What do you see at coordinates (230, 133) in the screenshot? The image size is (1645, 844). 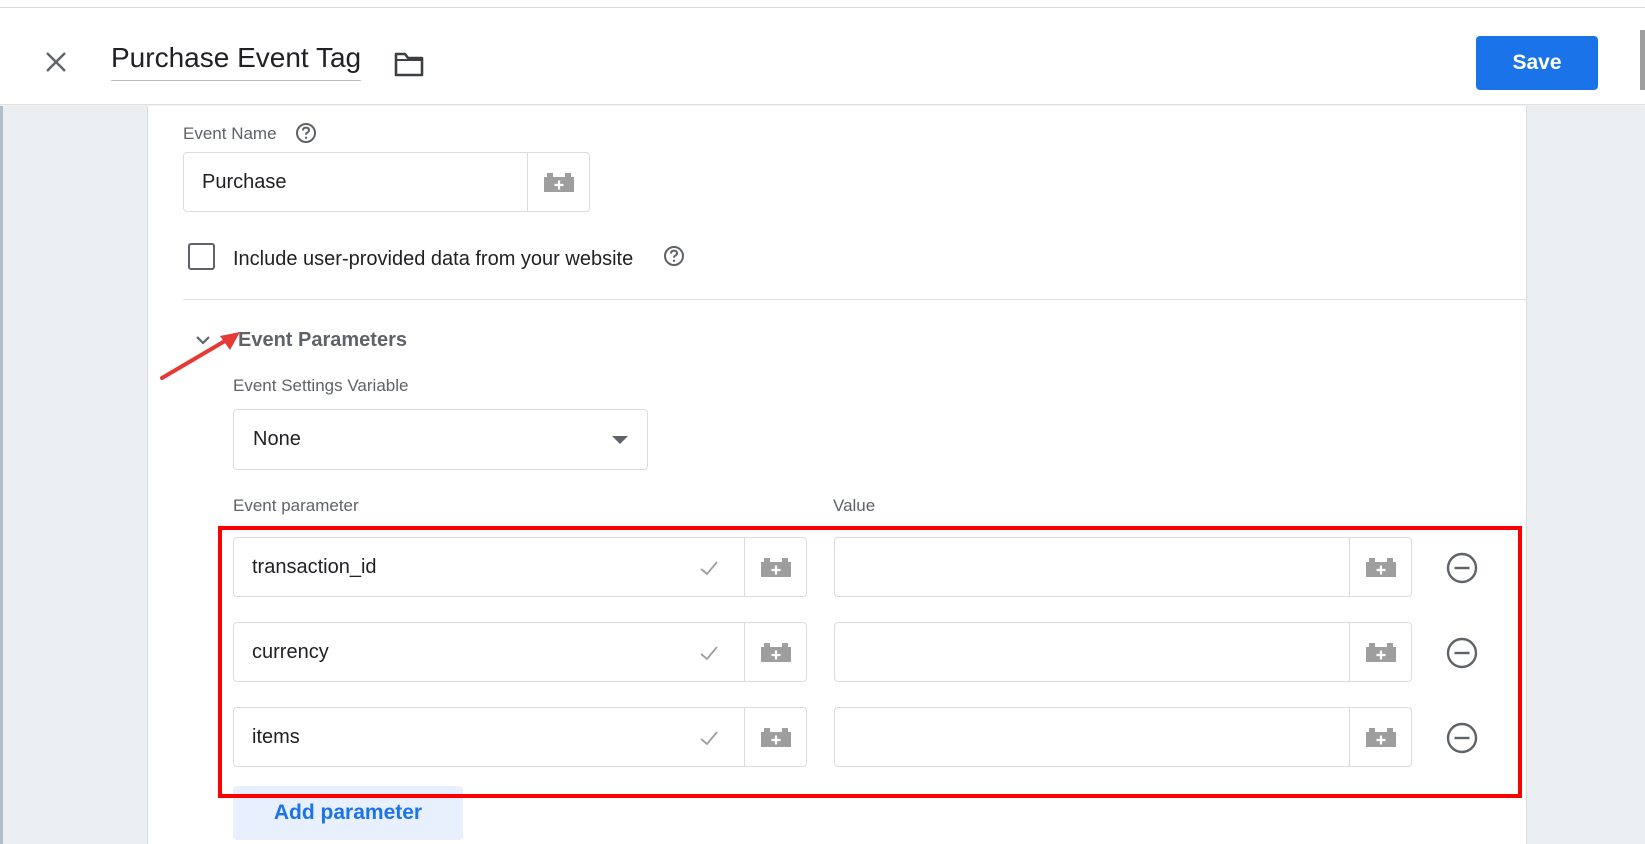 I see `event-name-label: Event Name` at bounding box center [230, 133].